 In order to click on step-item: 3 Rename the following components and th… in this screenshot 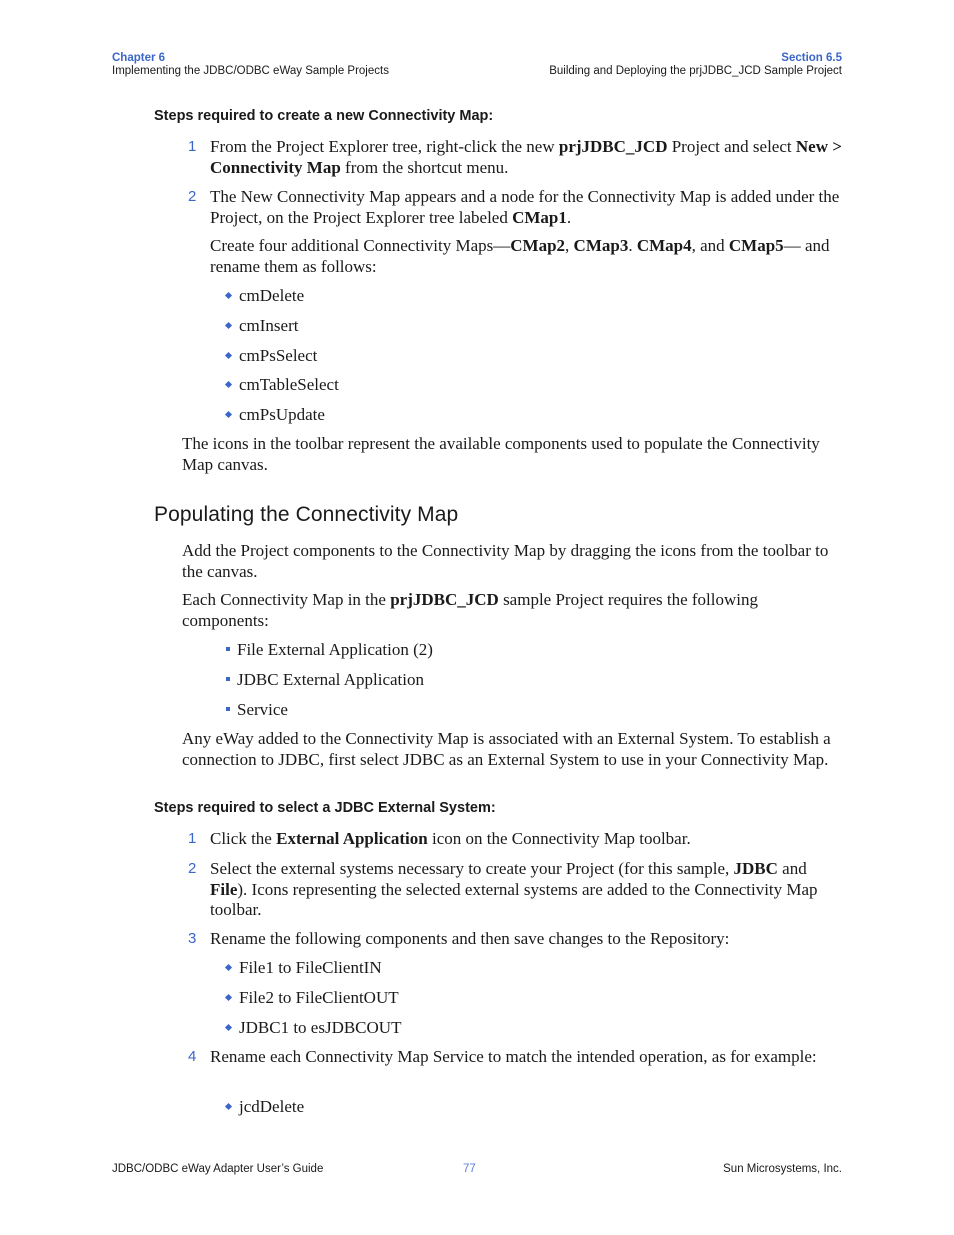, I will do `click(512, 940)`.